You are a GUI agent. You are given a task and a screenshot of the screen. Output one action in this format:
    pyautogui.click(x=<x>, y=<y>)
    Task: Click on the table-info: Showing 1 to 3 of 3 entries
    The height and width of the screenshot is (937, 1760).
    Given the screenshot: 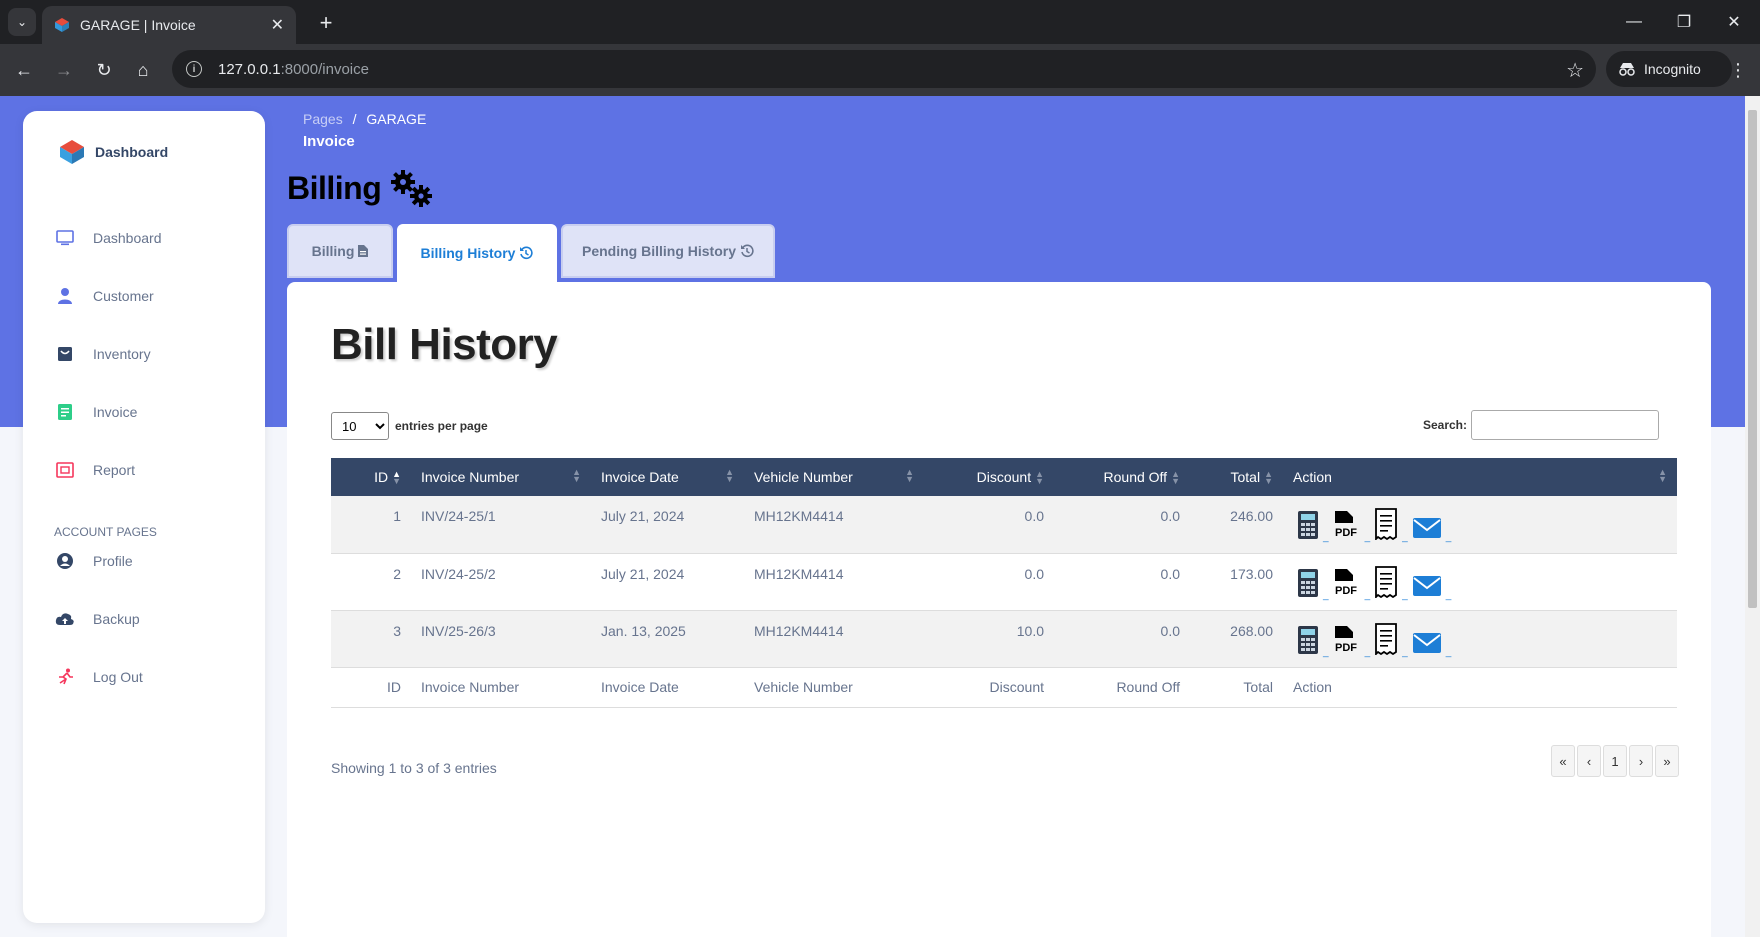 What is the action you would take?
    pyautogui.click(x=414, y=768)
    